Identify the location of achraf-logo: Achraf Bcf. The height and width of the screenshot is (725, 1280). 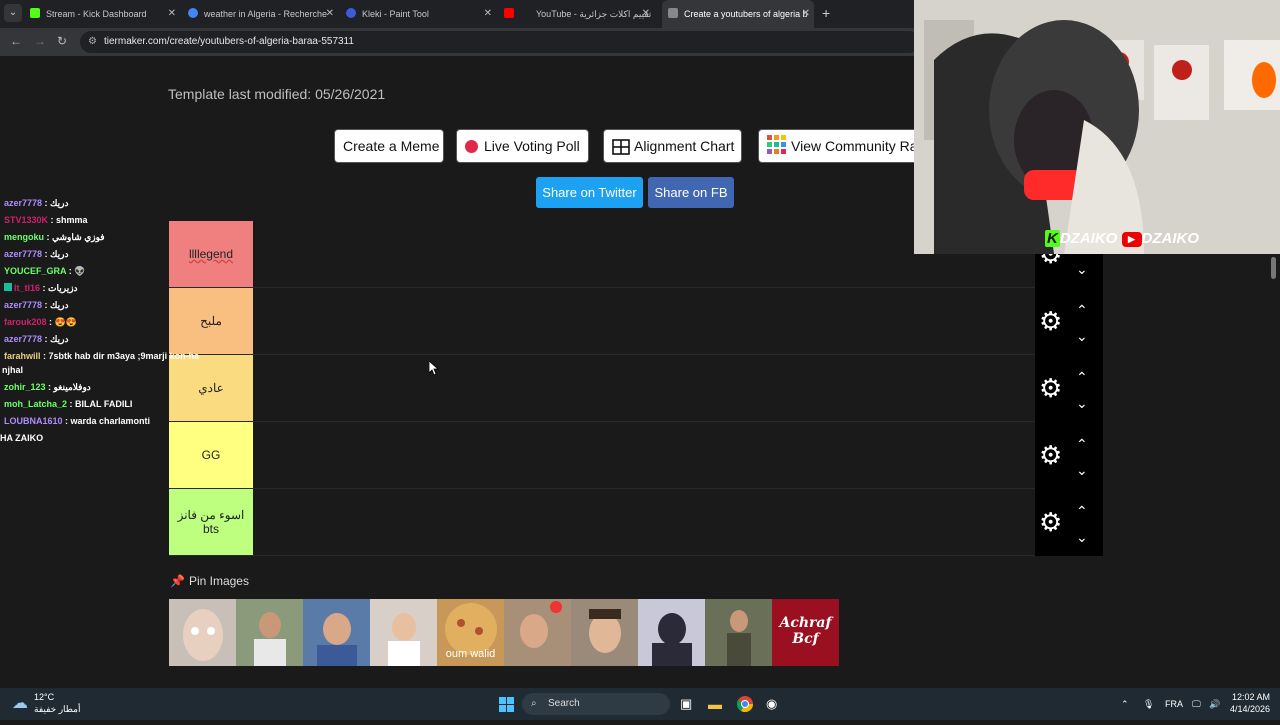
(805, 631).